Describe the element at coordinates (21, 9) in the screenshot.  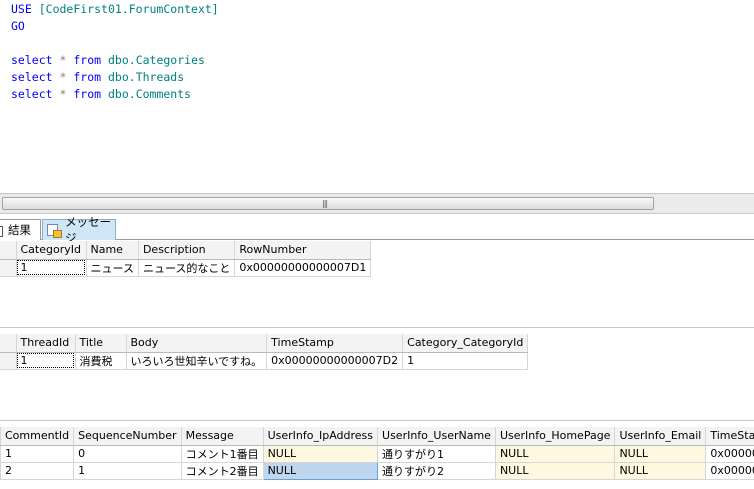
I see `keyword: USE` at that location.